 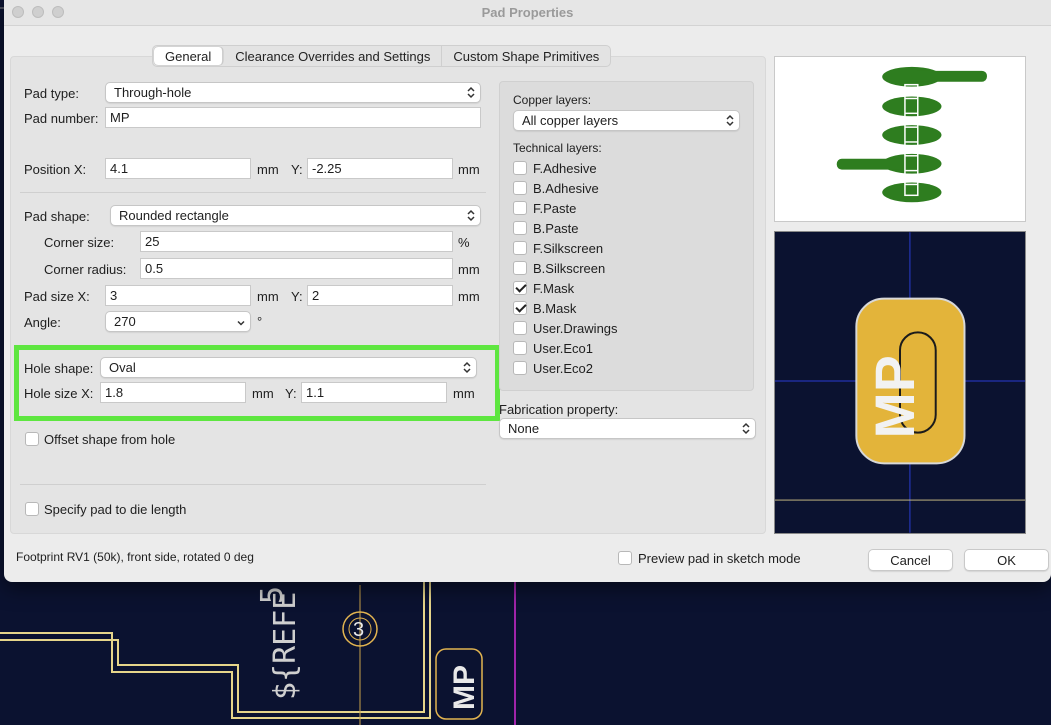 I want to click on corner-radius-input: 0.5, so click(x=296, y=268).